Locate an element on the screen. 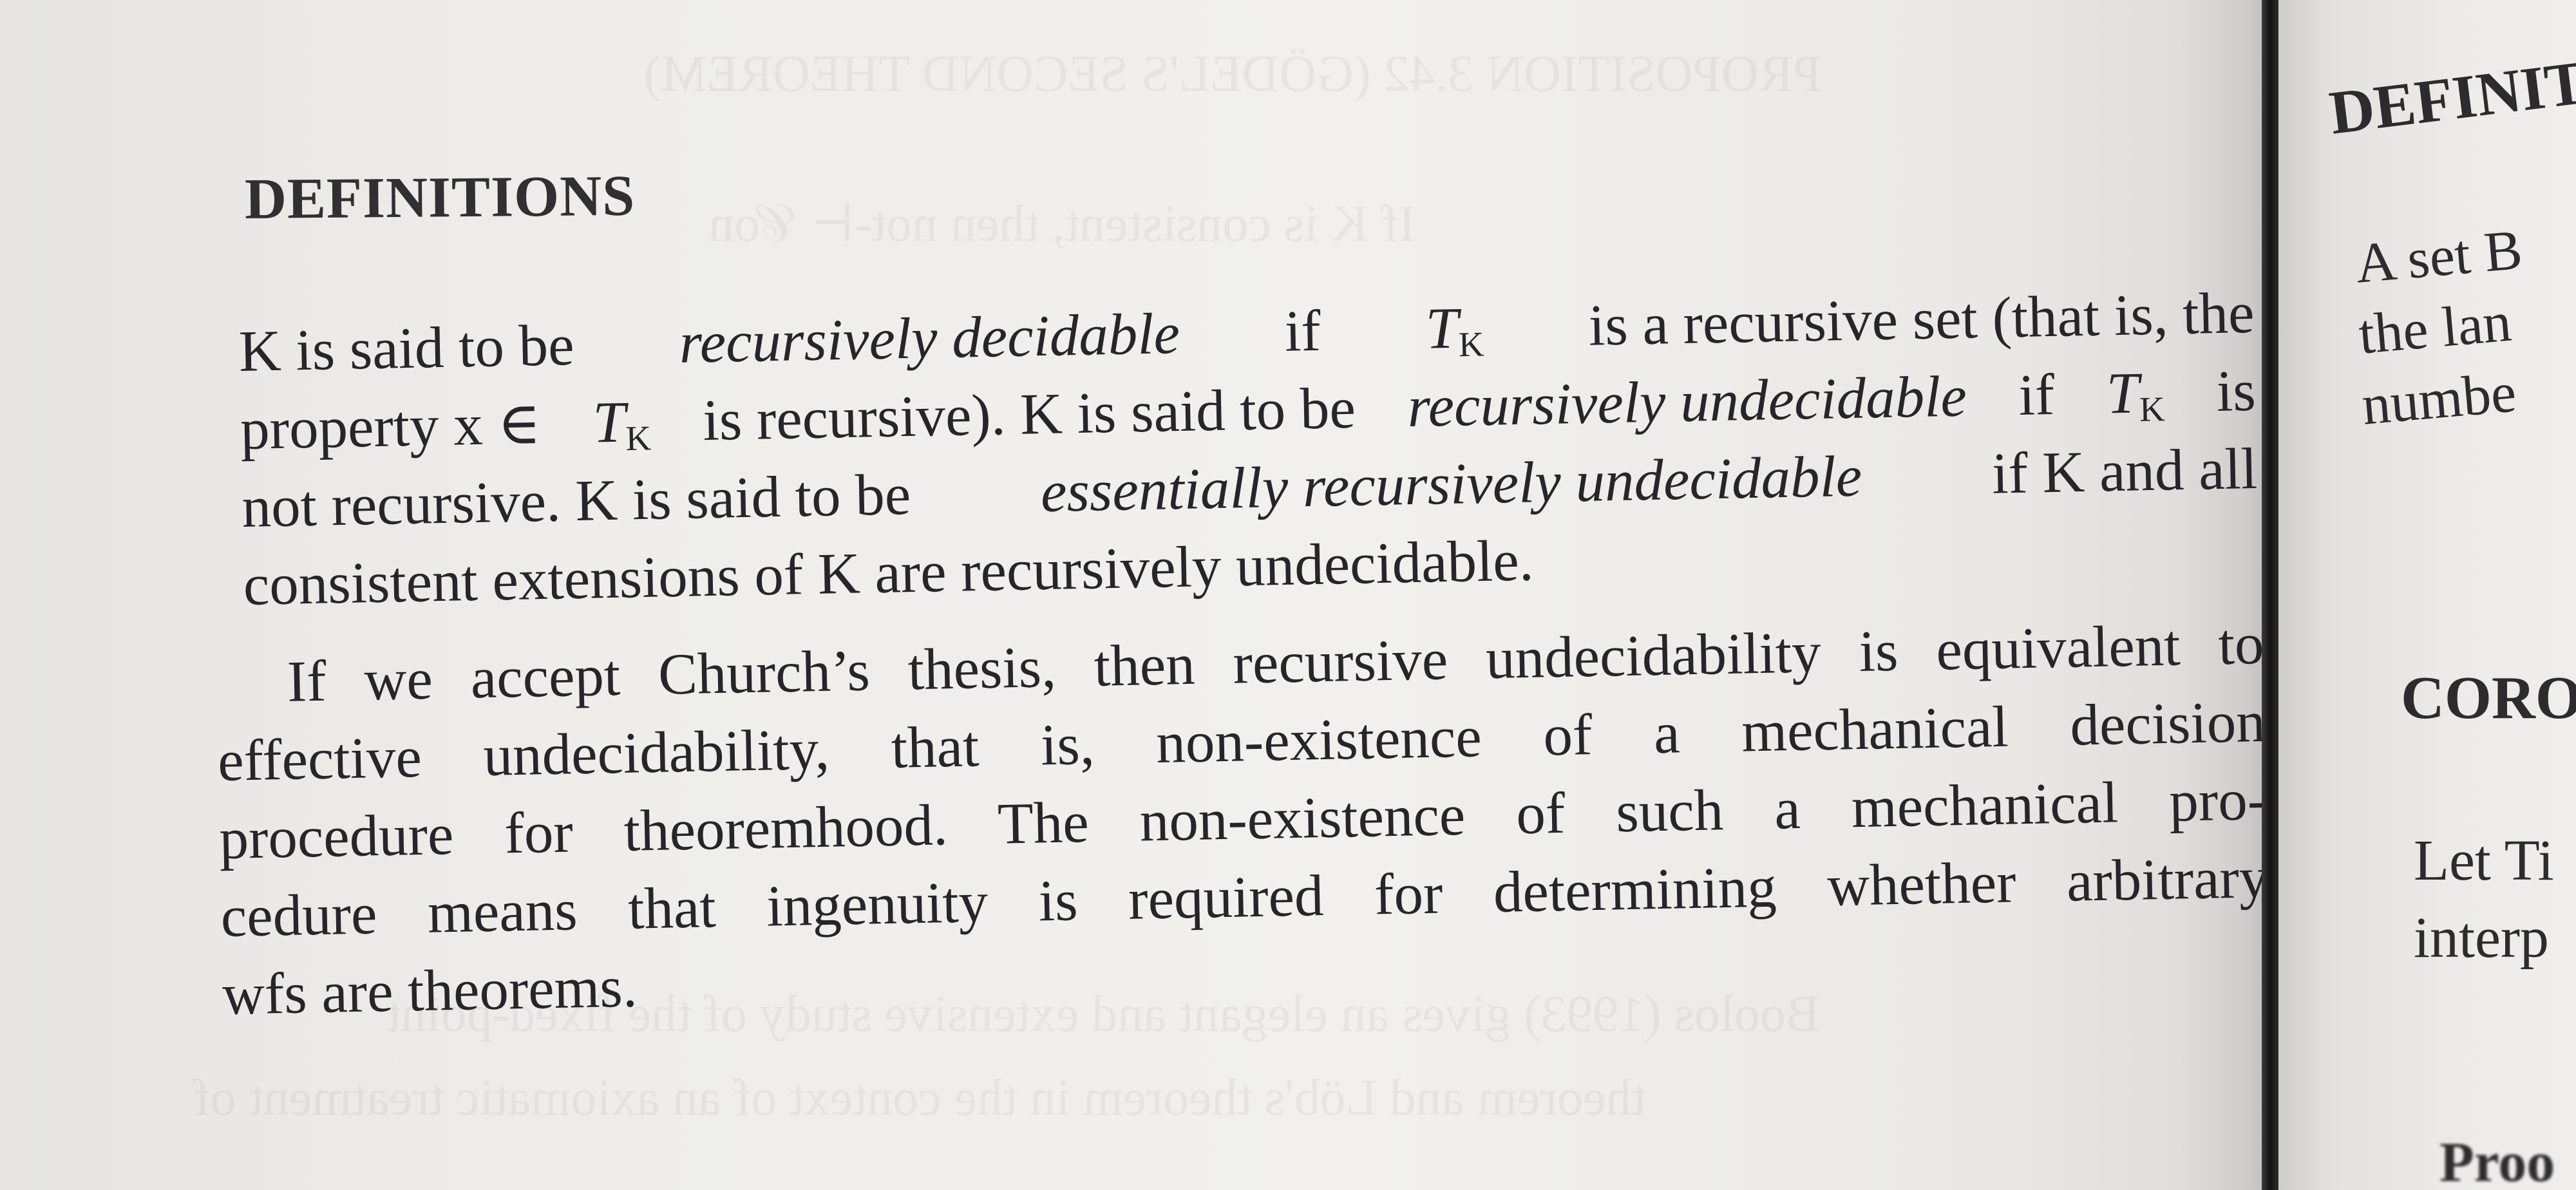 The height and width of the screenshot is (1190, 2576). right-page-heading: DEFINIT is located at coordinates (2450, 97).